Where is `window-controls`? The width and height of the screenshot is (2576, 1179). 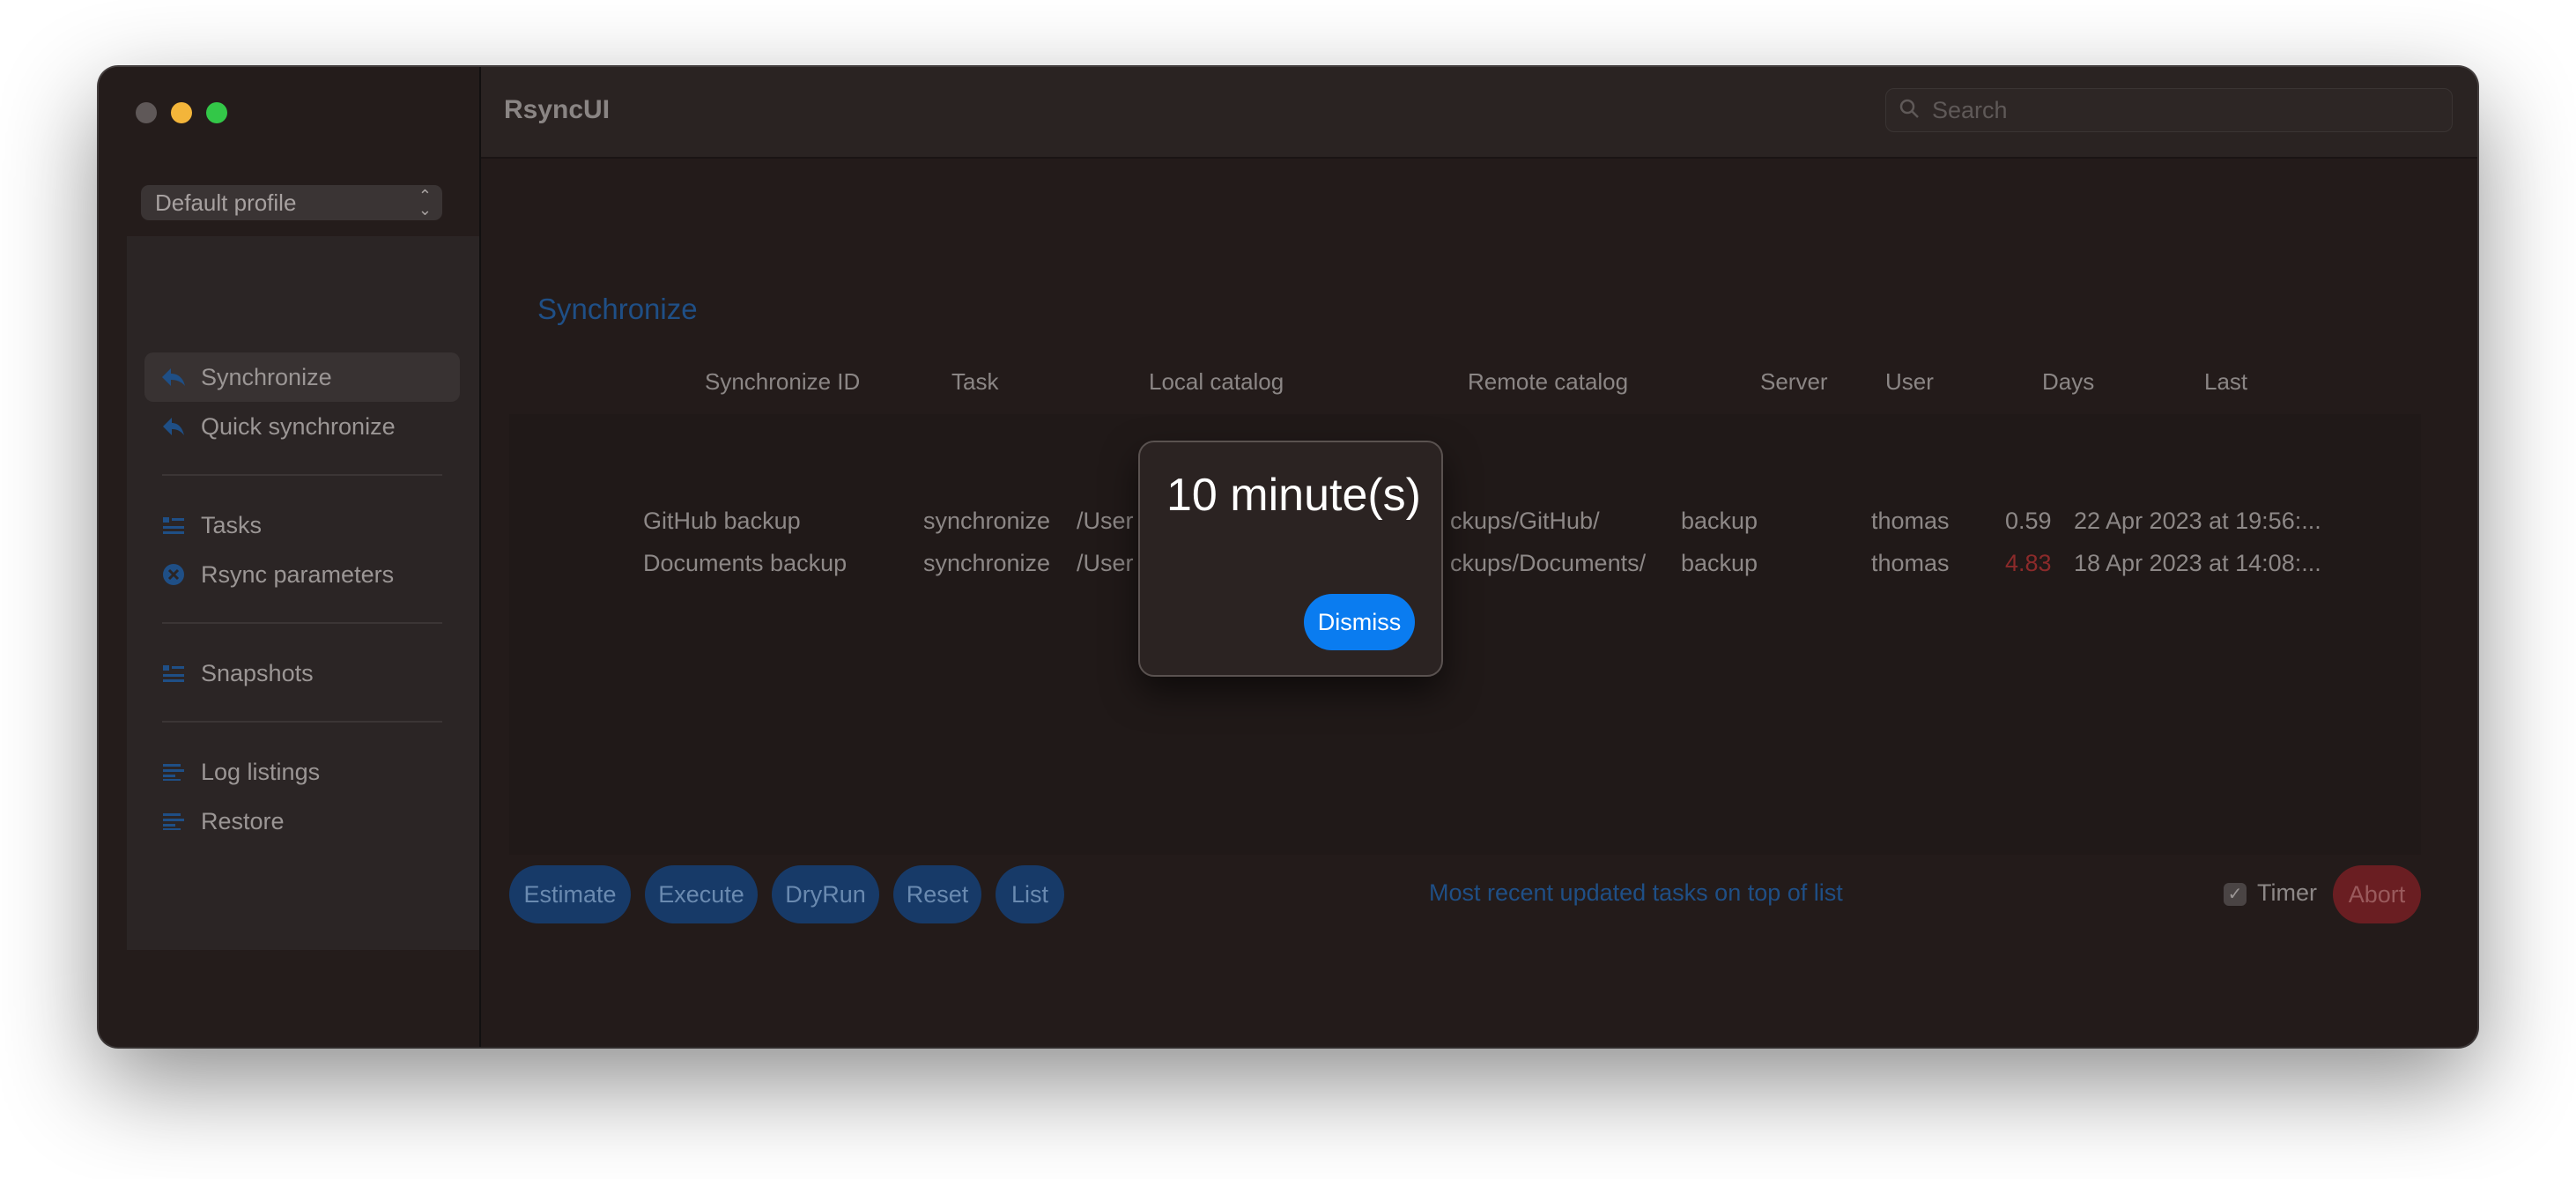
window-controls is located at coordinates (182, 112).